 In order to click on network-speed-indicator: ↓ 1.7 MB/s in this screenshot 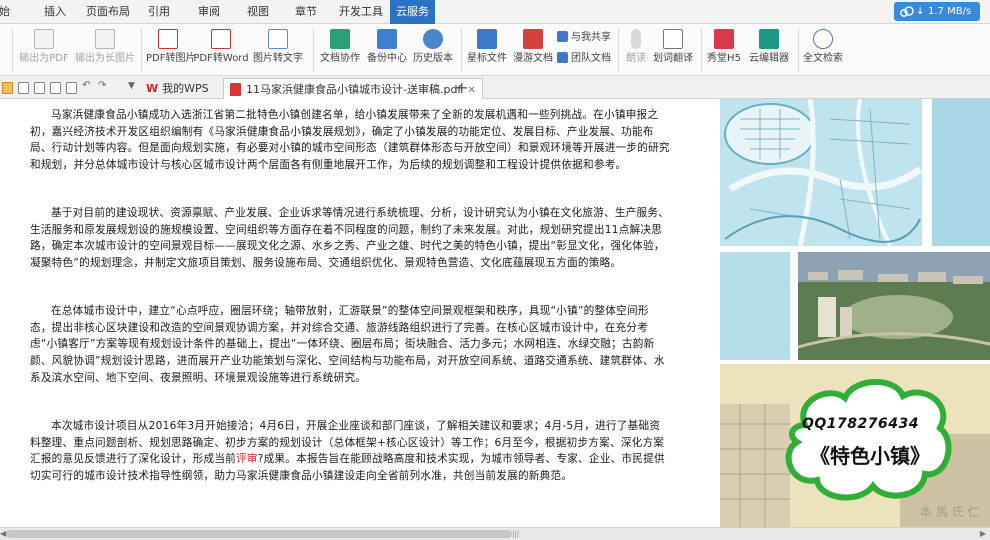, I will do `click(937, 11)`.